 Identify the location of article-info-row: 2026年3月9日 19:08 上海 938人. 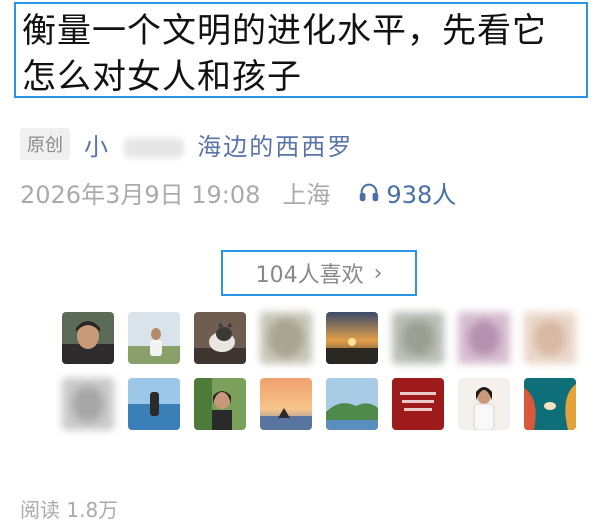
(238, 192).